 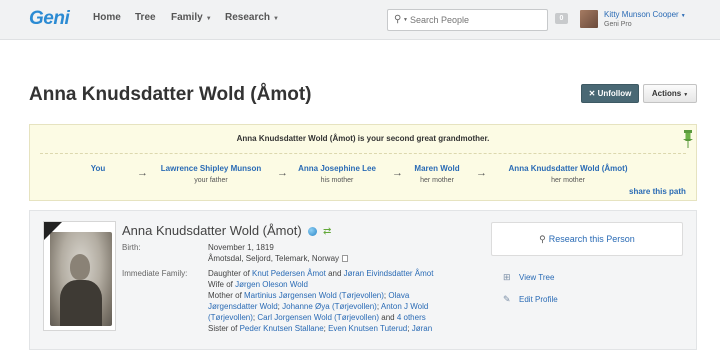 I want to click on view-tree-link: ⊞ View Tree, so click(x=528, y=277).